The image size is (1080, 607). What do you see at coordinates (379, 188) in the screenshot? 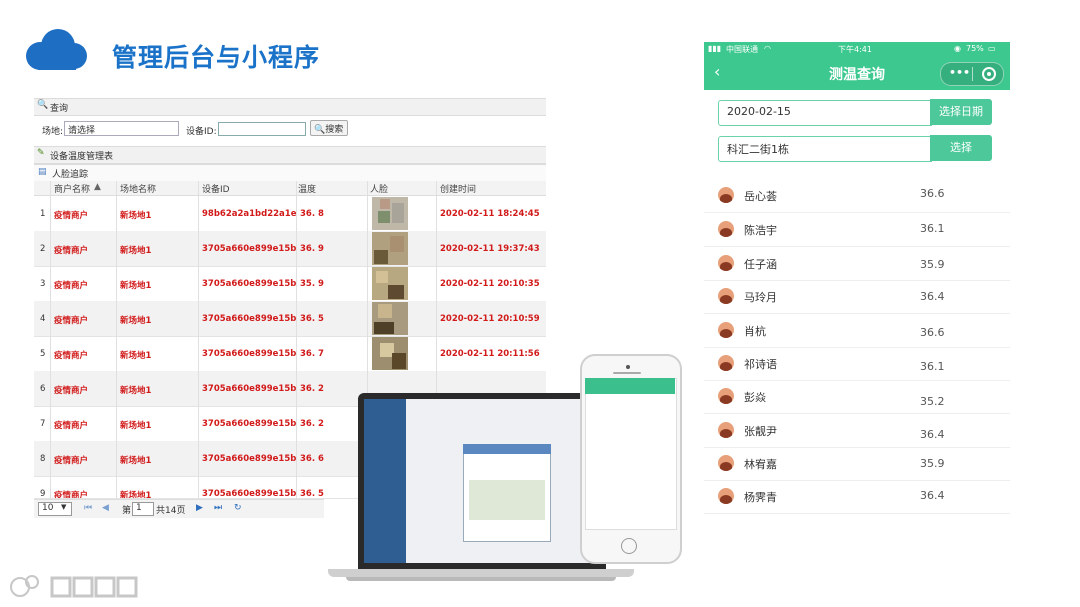
I see `col-face: 人脸` at bounding box center [379, 188].